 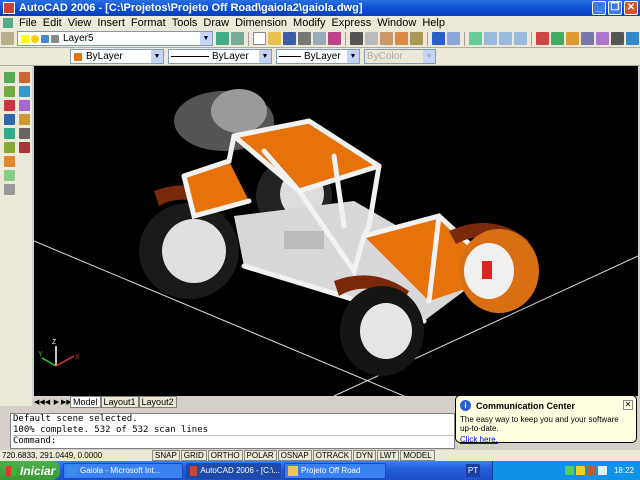 I want to click on zoom-realtime-icon, so click(x=490, y=38).